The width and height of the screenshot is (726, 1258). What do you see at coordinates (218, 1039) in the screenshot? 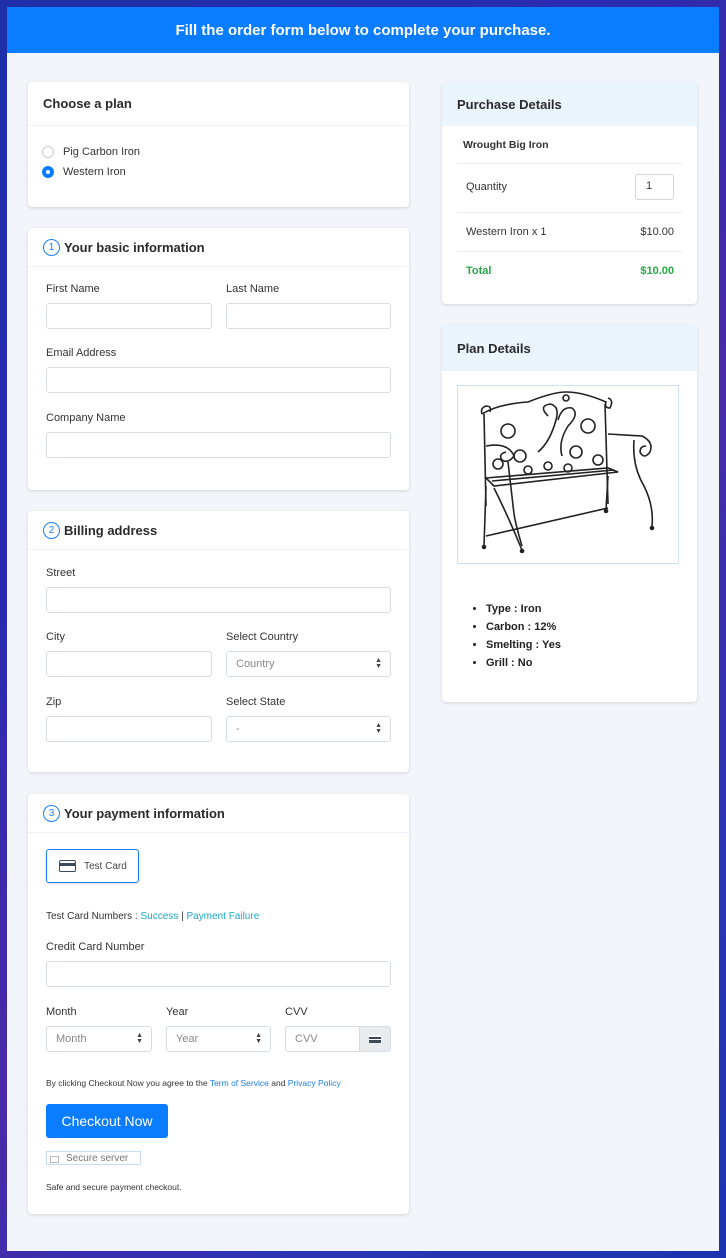
I see `year-select: Year ▲ ▼` at bounding box center [218, 1039].